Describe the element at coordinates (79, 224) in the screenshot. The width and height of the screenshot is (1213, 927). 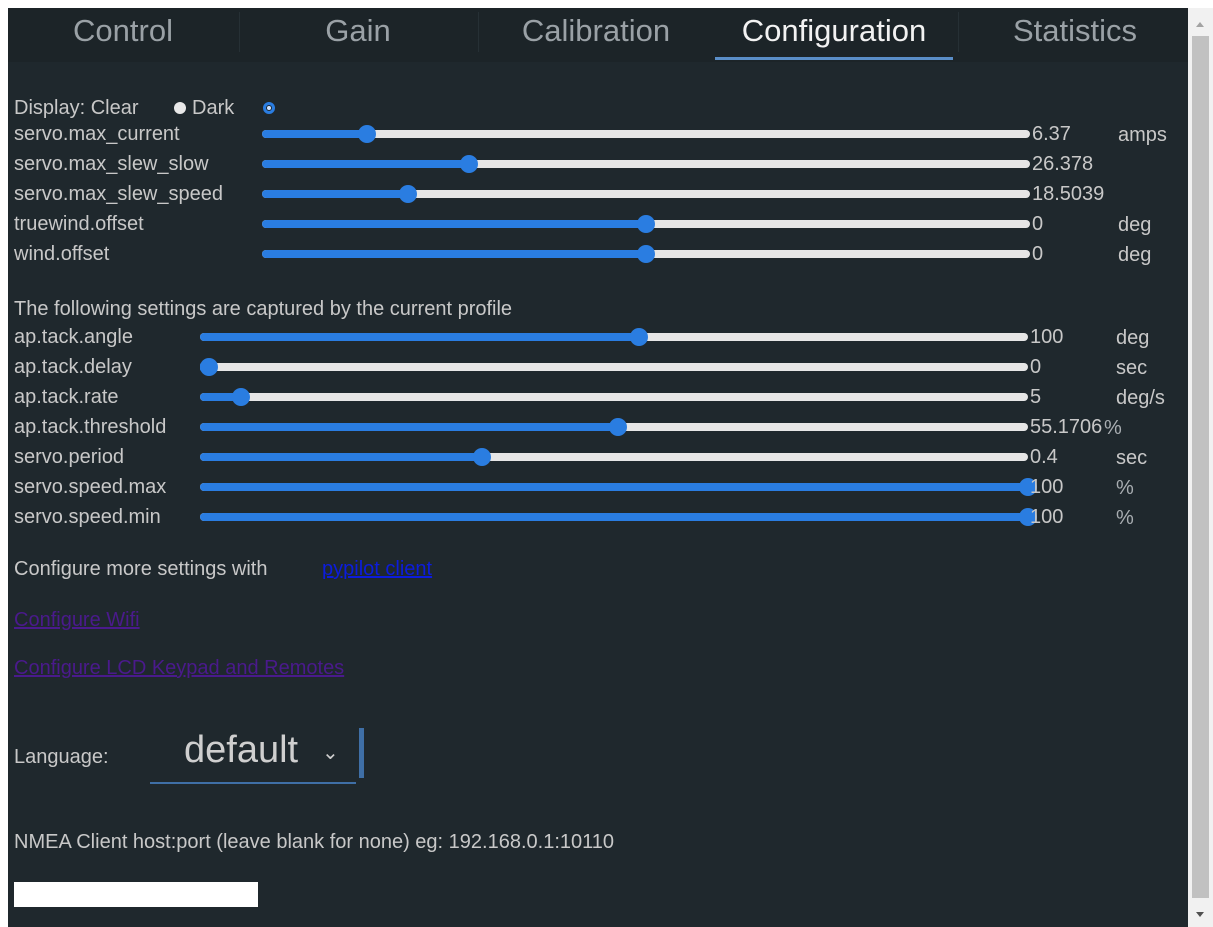
I see `setting-label: truewind.offset` at that location.